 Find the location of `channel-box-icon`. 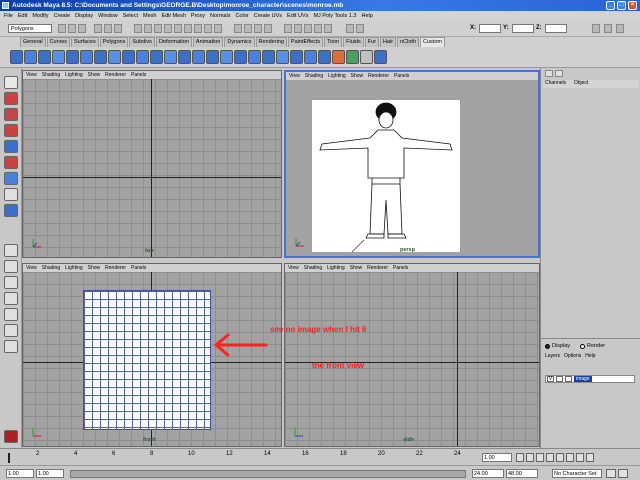

channel-box-icon is located at coordinates (549, 73).